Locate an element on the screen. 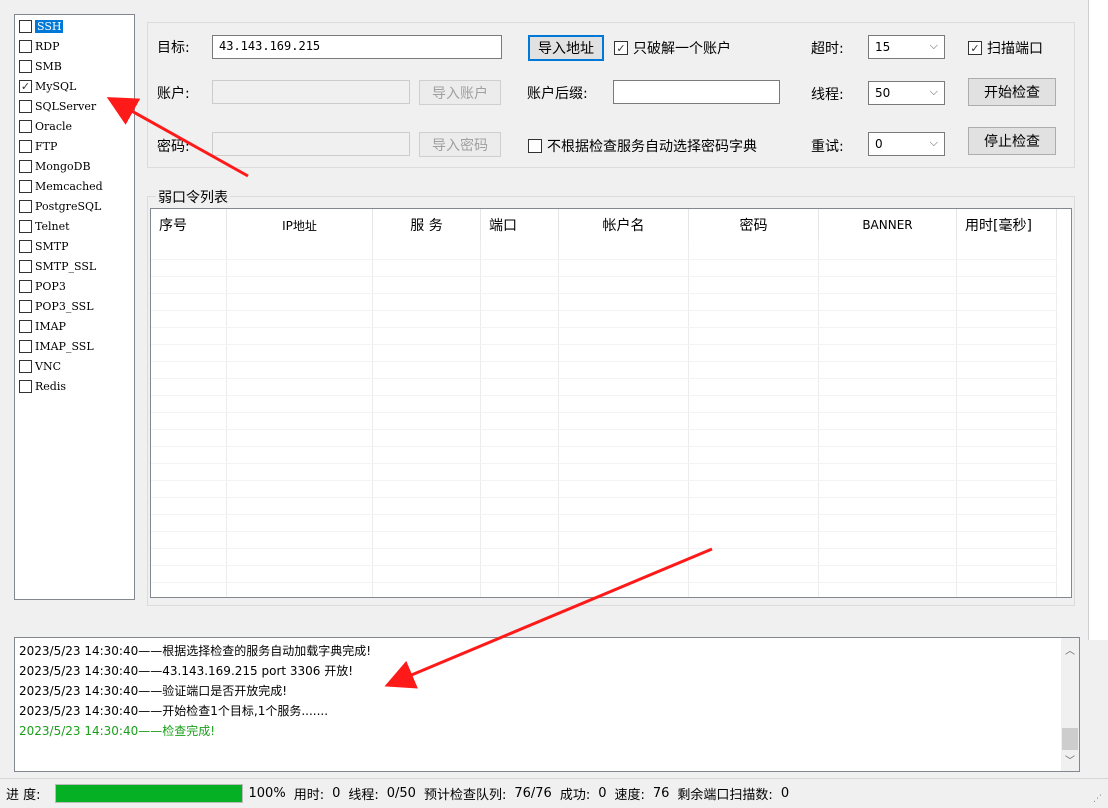  column-header: 序号 is located at coordinates (189, 225).